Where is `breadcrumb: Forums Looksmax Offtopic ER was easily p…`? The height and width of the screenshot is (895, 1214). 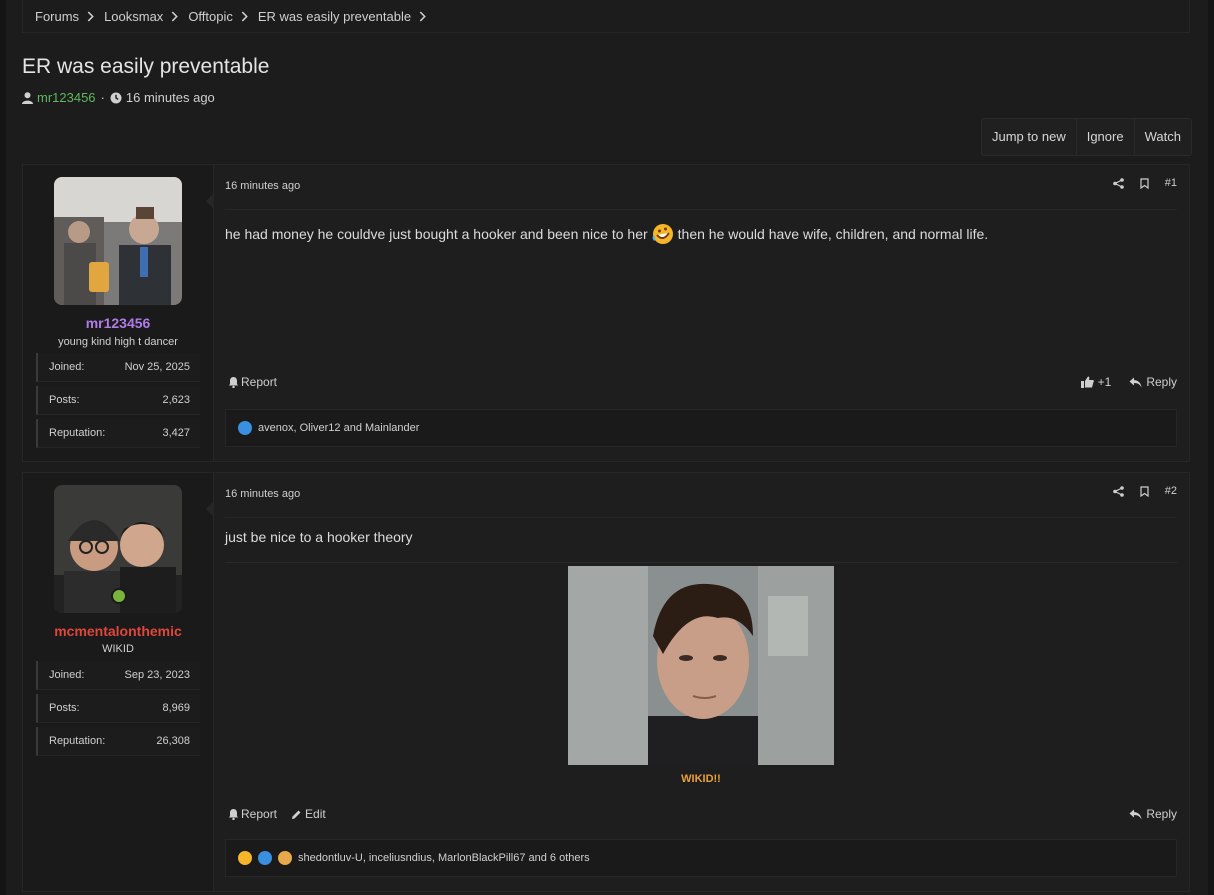 breadcrumb: Forums Looksmax Offtopic ER was easily p… is located at coordinates (606, 16).